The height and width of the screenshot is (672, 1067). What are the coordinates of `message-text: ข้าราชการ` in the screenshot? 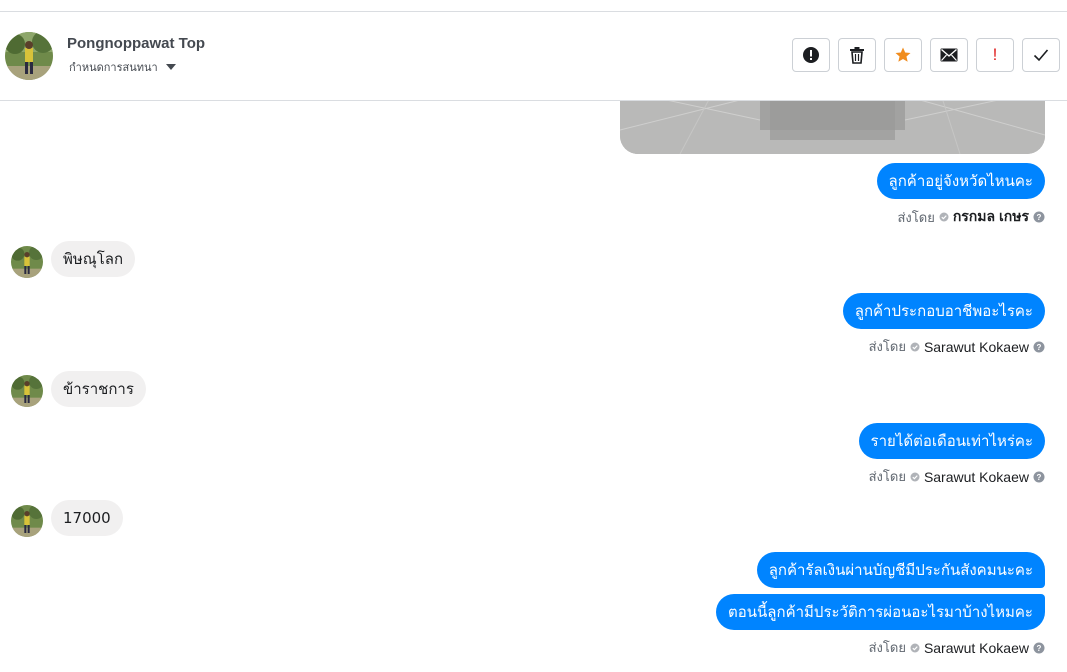 It's located at (98, 389).